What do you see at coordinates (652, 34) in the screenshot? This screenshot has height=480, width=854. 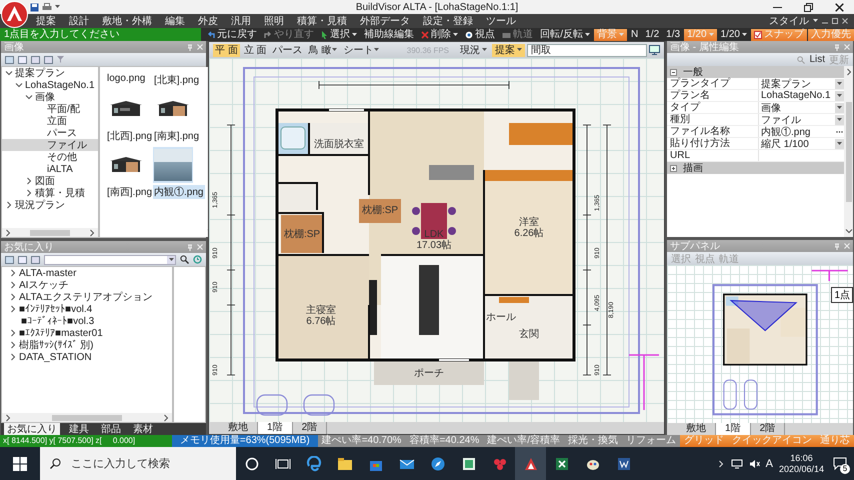 I see `toolbar-button: 1/2` at bounding box center [652, 34].